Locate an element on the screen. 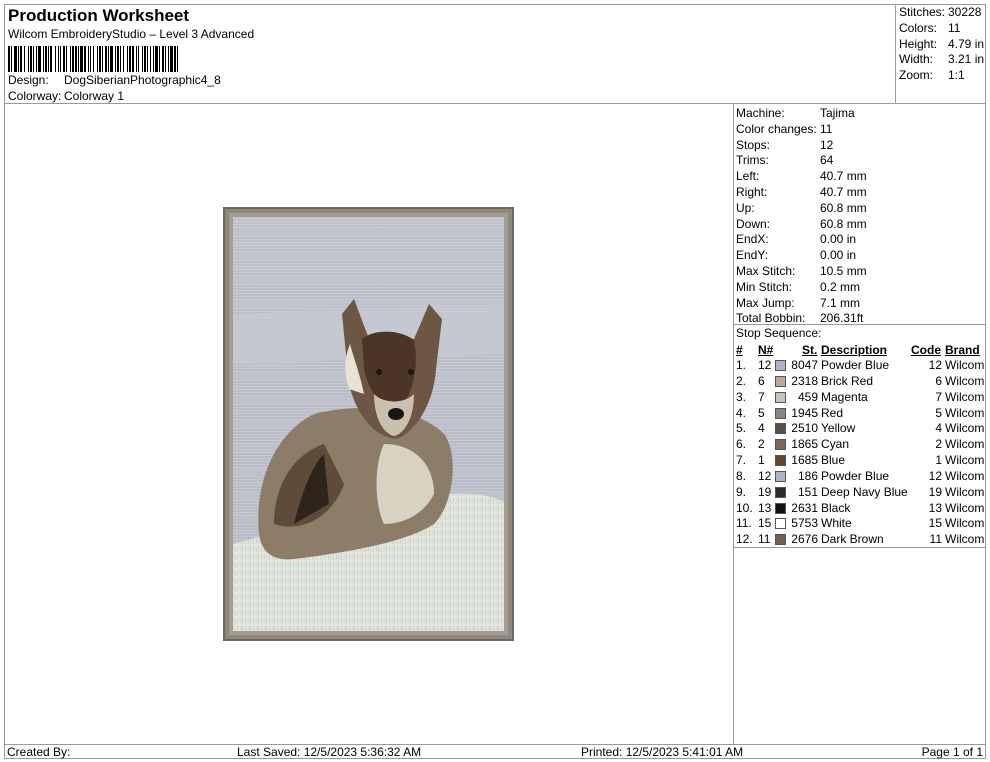 This screenshot has height=762, width=990. colorway-label: Colorway: is located at coordinates (35, 96).